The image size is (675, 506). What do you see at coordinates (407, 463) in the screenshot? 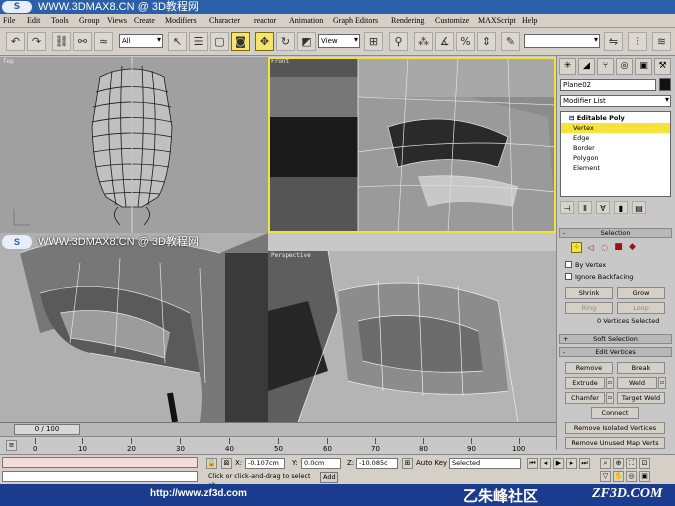
I see `grid-icon: ⊞` at bounding box center [407, 463].